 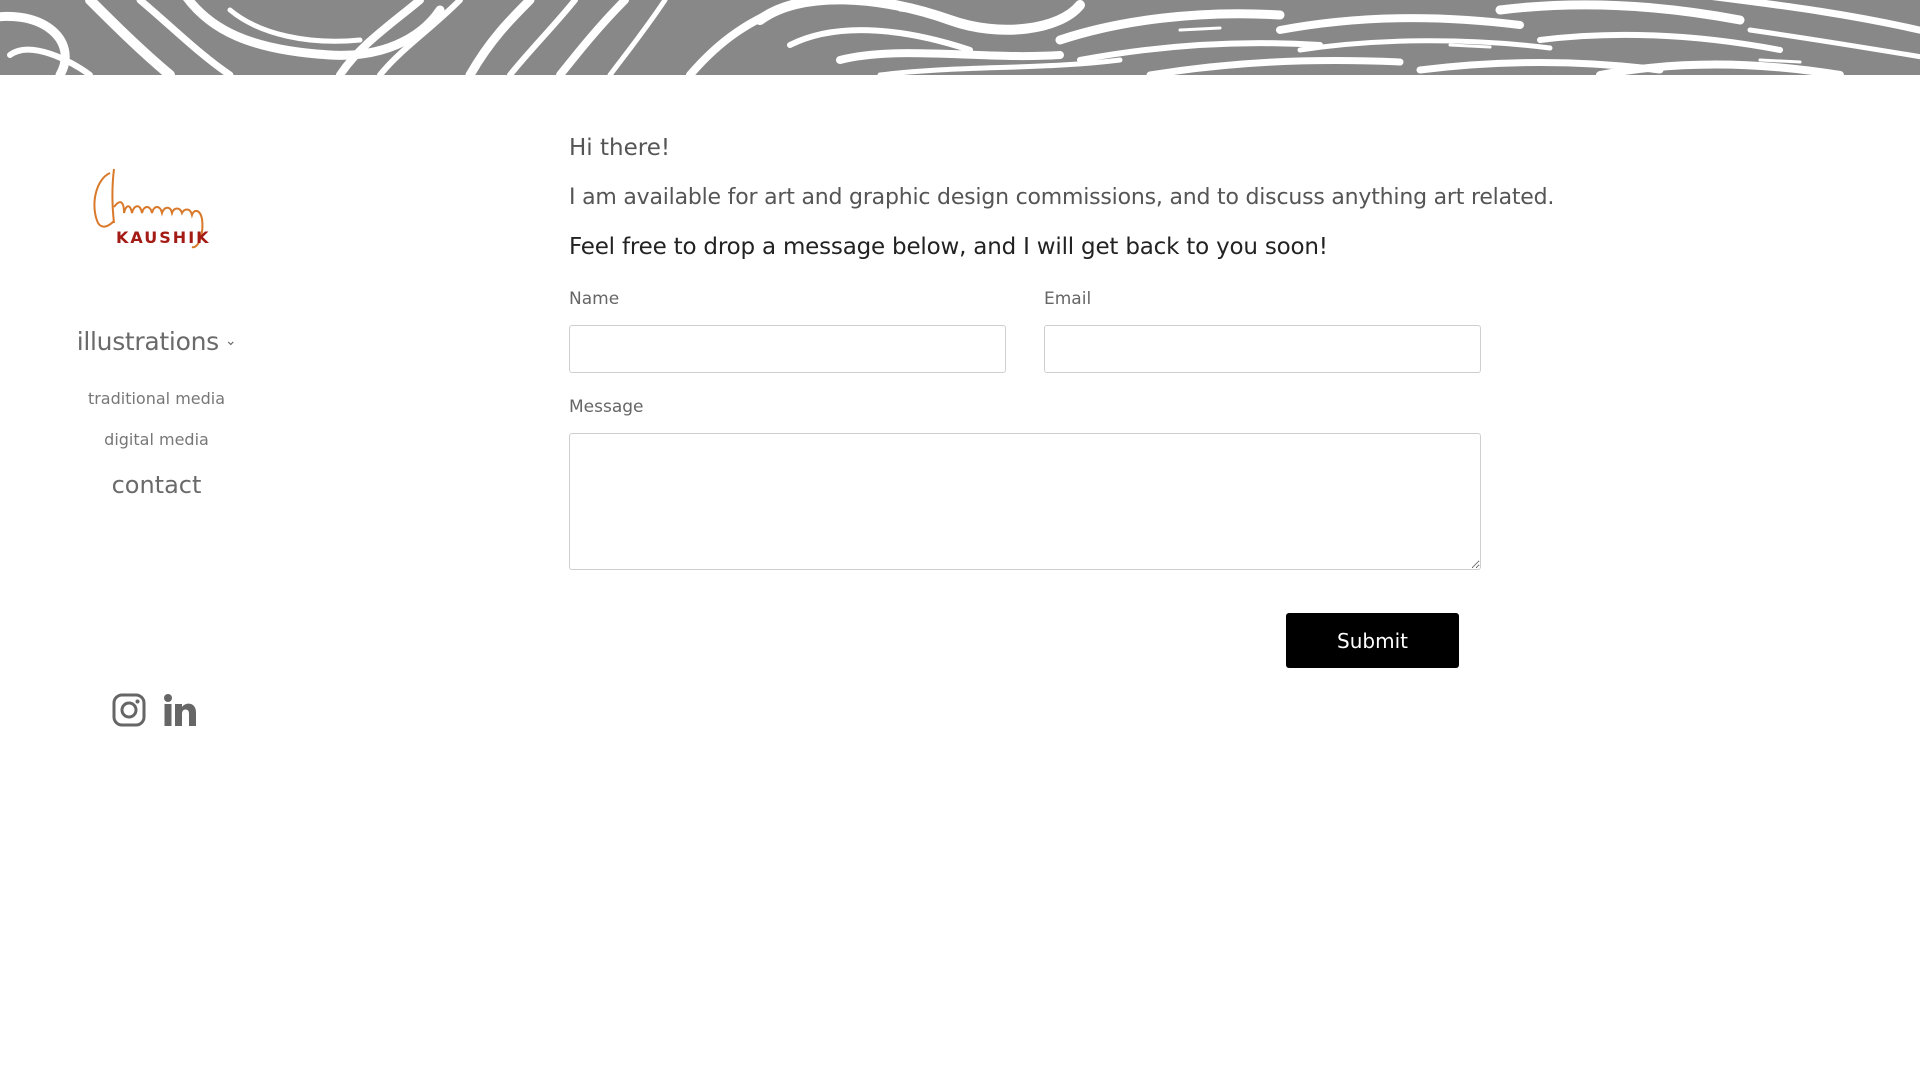 I want to click on name-label: Name, so click(x=594, y=299).